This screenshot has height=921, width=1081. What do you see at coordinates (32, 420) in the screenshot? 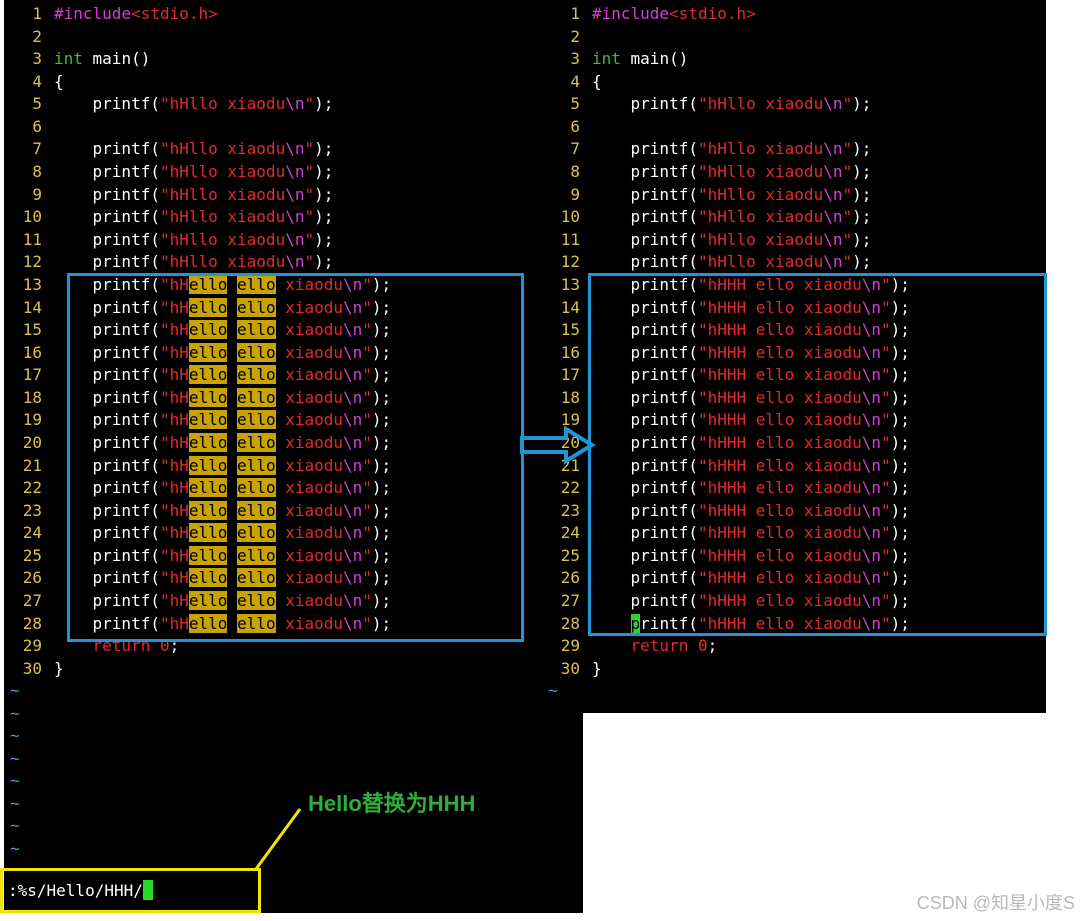
I see `line-number: 19` at bounding box center [32, 420].